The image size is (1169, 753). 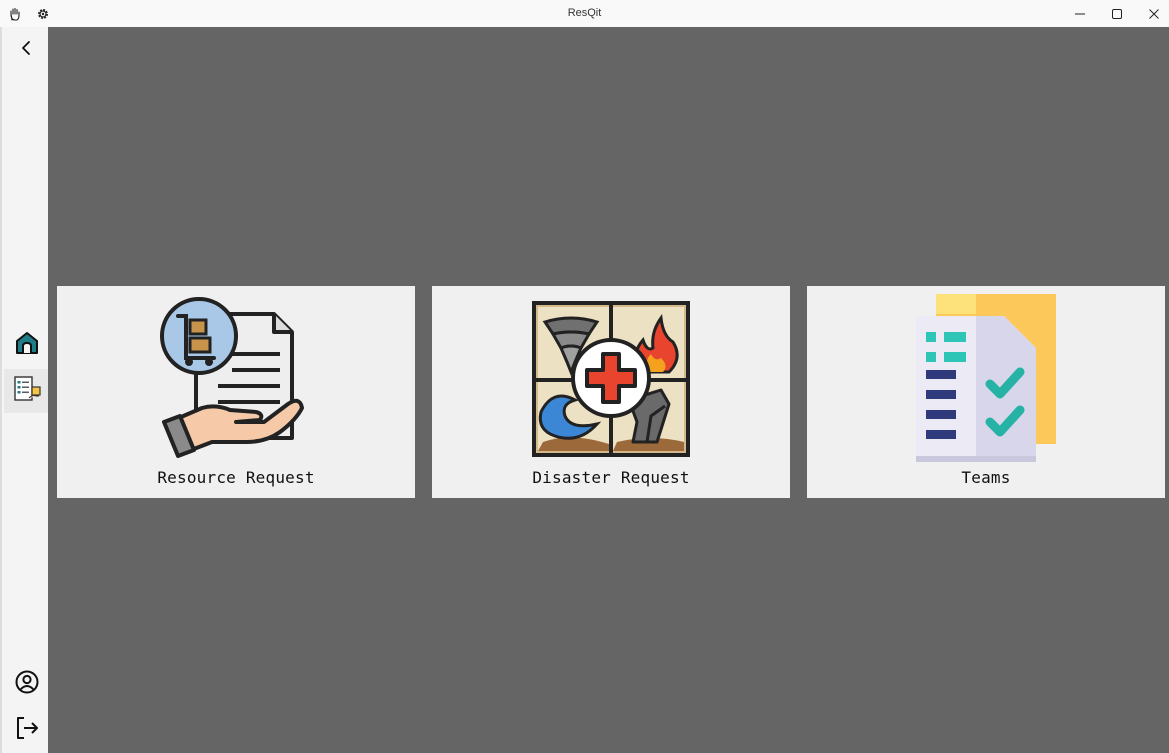 What do you see at coordinates (1080, 13) in the screenshot?
I see `minimize-icon` at bounding box center [1080, 13].